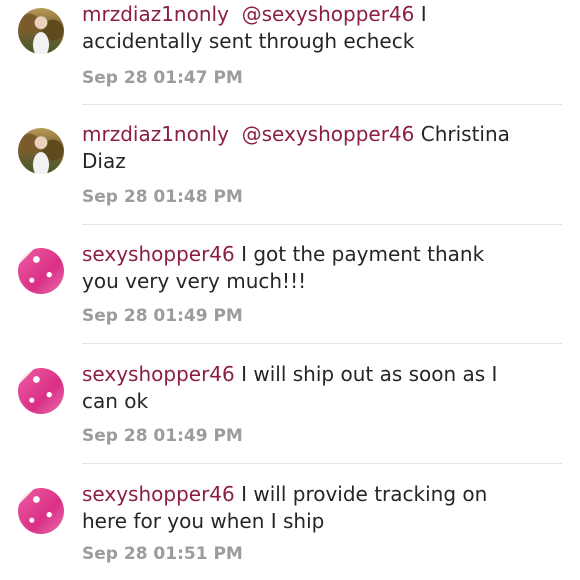  What do you see at coordinates (162, 78) in the screenshot?
I see `comment-timestamp: Sep 28 01:47 PM` at bounding box center [162, 78].